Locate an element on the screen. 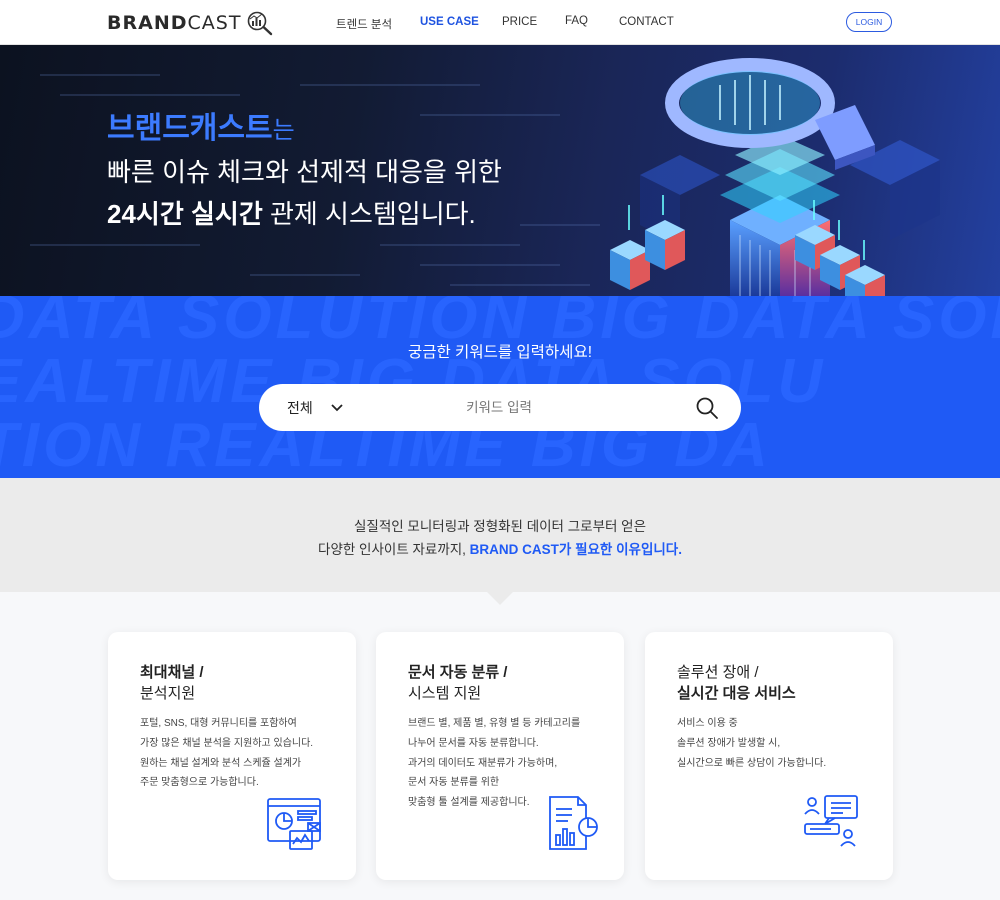 Image resolution: width=1000 pixels, height=900 pixels. hero-line-2: 빠른 이슈 체크와 선제적 대응을 위한 is located at coordinates (304, 172).